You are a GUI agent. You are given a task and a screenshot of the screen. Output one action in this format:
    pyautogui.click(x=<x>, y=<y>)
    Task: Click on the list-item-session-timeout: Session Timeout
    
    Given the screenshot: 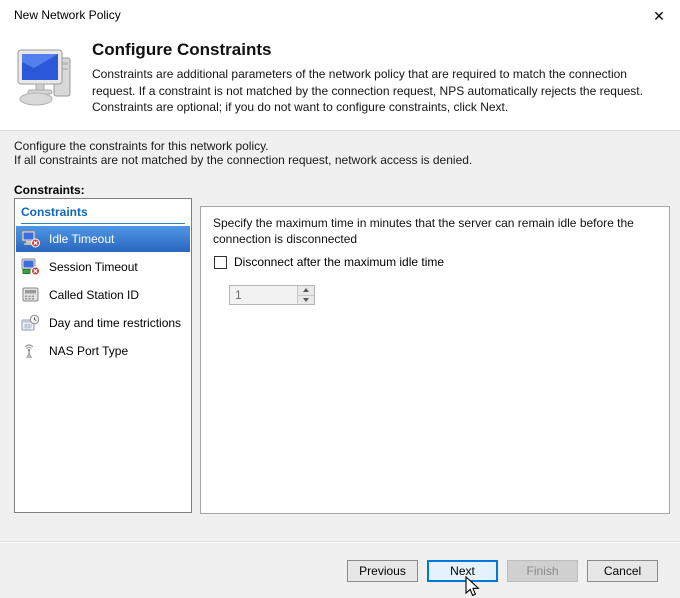 What is the action you would take?
    pyautogui.click(x=103, y=267)
    